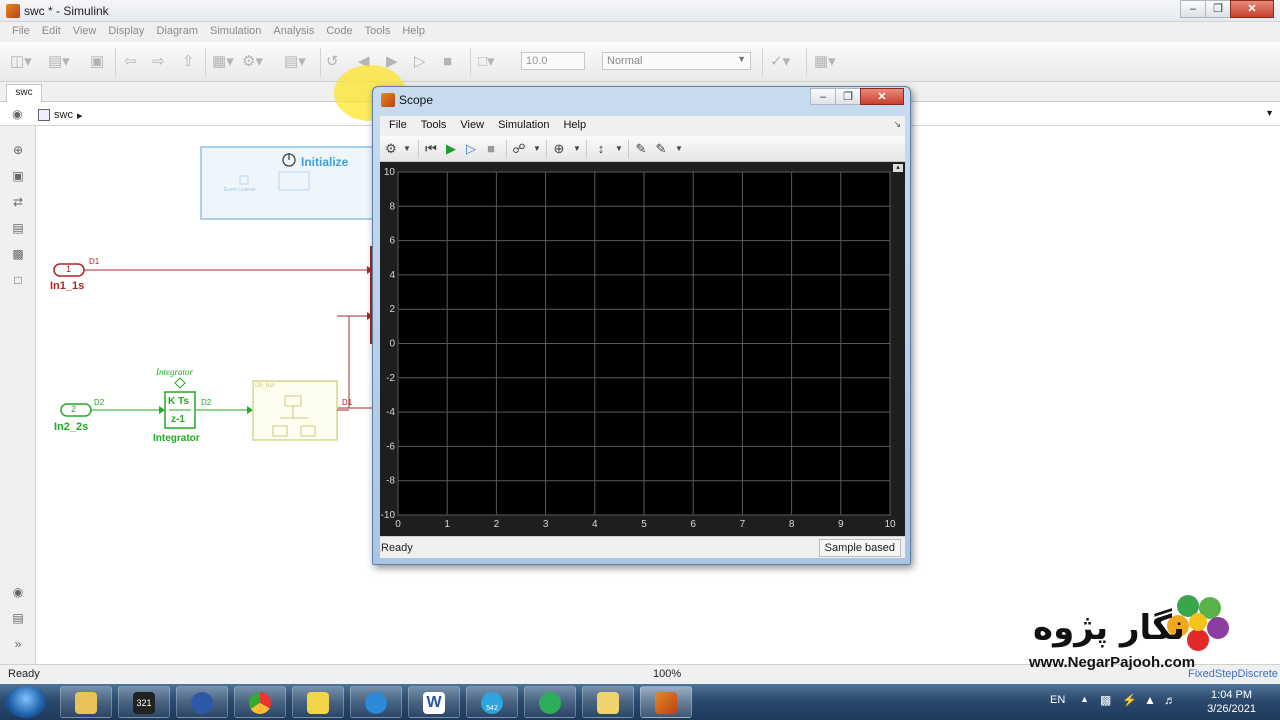 The width and height of the screenshot is (1280, 720). What do you see at coordinates (641, 149) in the screenshot?
I see `signal-selector-icon: ✎` at bounding box center [641, 149].